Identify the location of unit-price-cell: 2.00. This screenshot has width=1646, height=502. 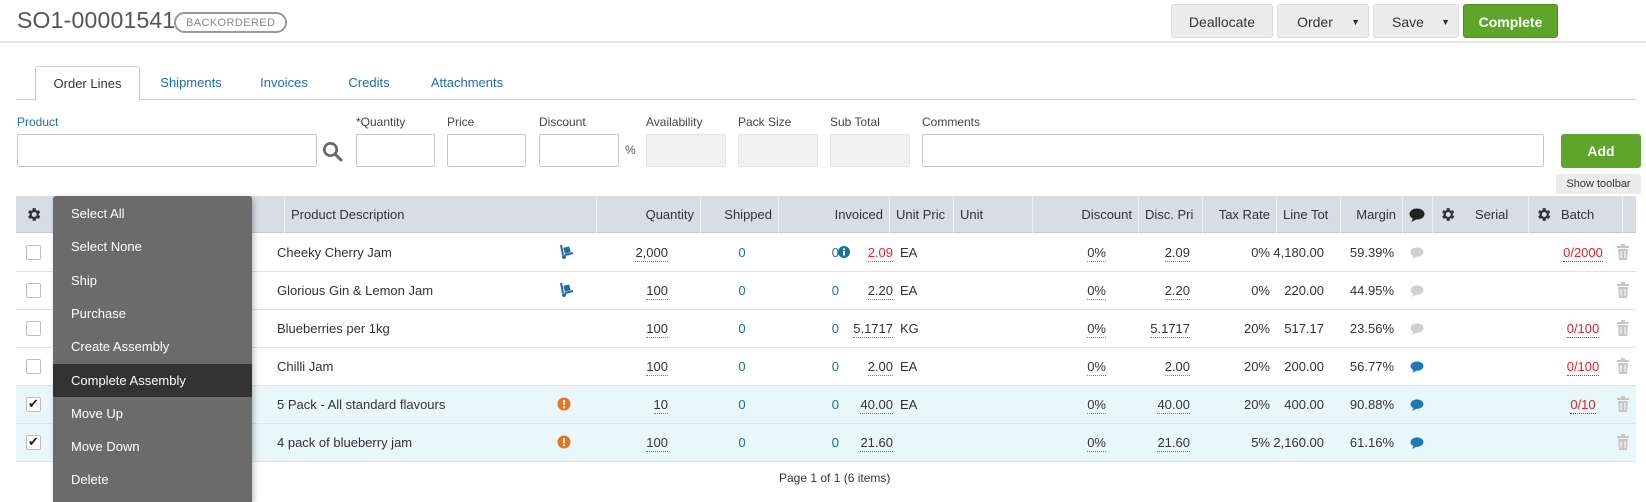
(871, 366).